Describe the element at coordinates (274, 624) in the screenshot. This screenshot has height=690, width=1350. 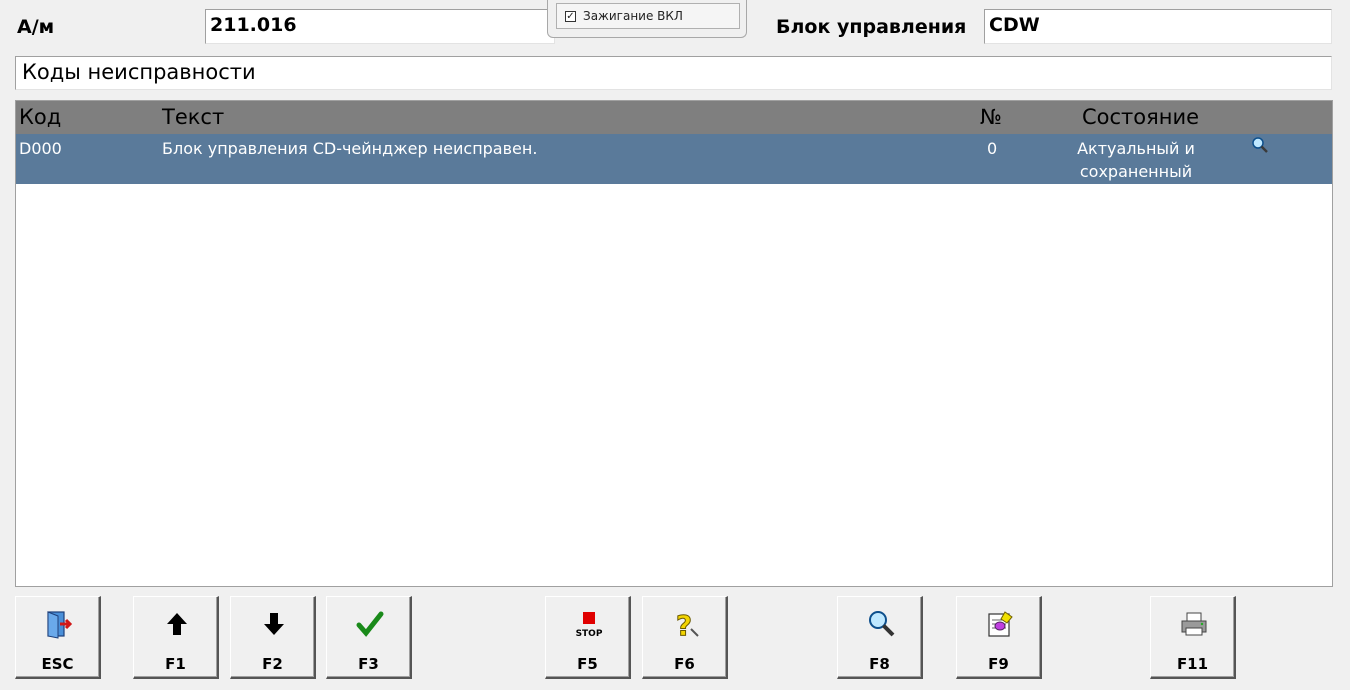
I see `arrow-down-icon` at that location.